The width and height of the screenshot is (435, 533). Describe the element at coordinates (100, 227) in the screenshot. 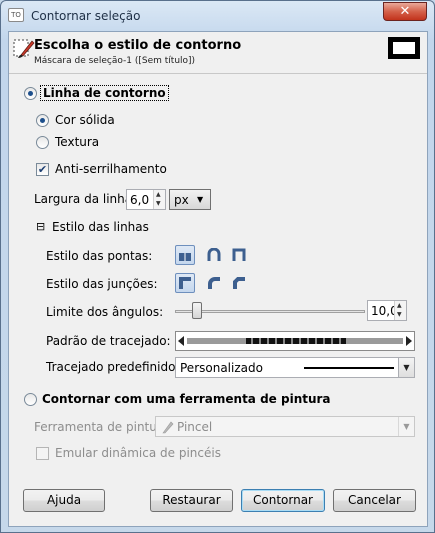

I see `line-style-label: Estilo das linhas` at that location.